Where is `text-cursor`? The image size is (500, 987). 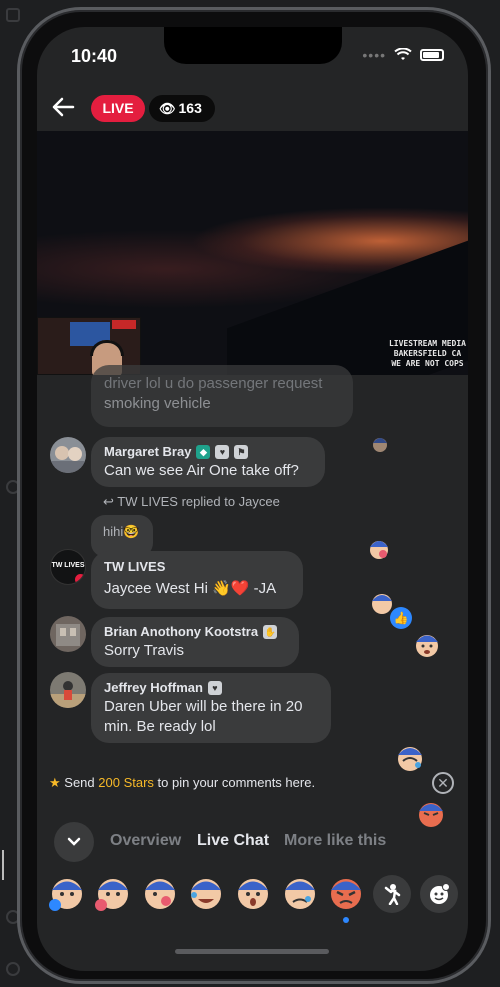 text-cursor is located at coordinates (3, 865).